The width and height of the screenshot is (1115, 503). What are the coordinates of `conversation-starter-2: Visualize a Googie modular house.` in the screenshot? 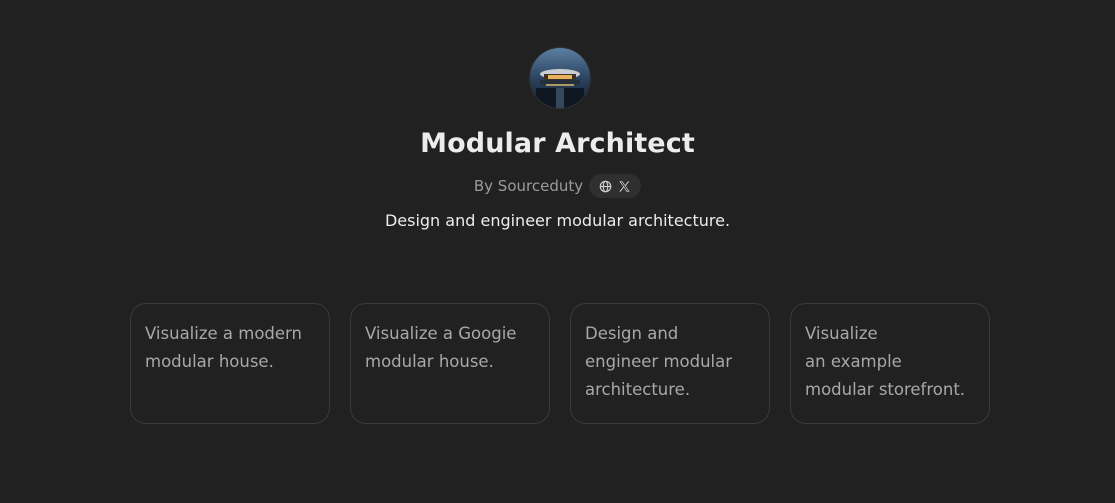 It's located at (450, 363).